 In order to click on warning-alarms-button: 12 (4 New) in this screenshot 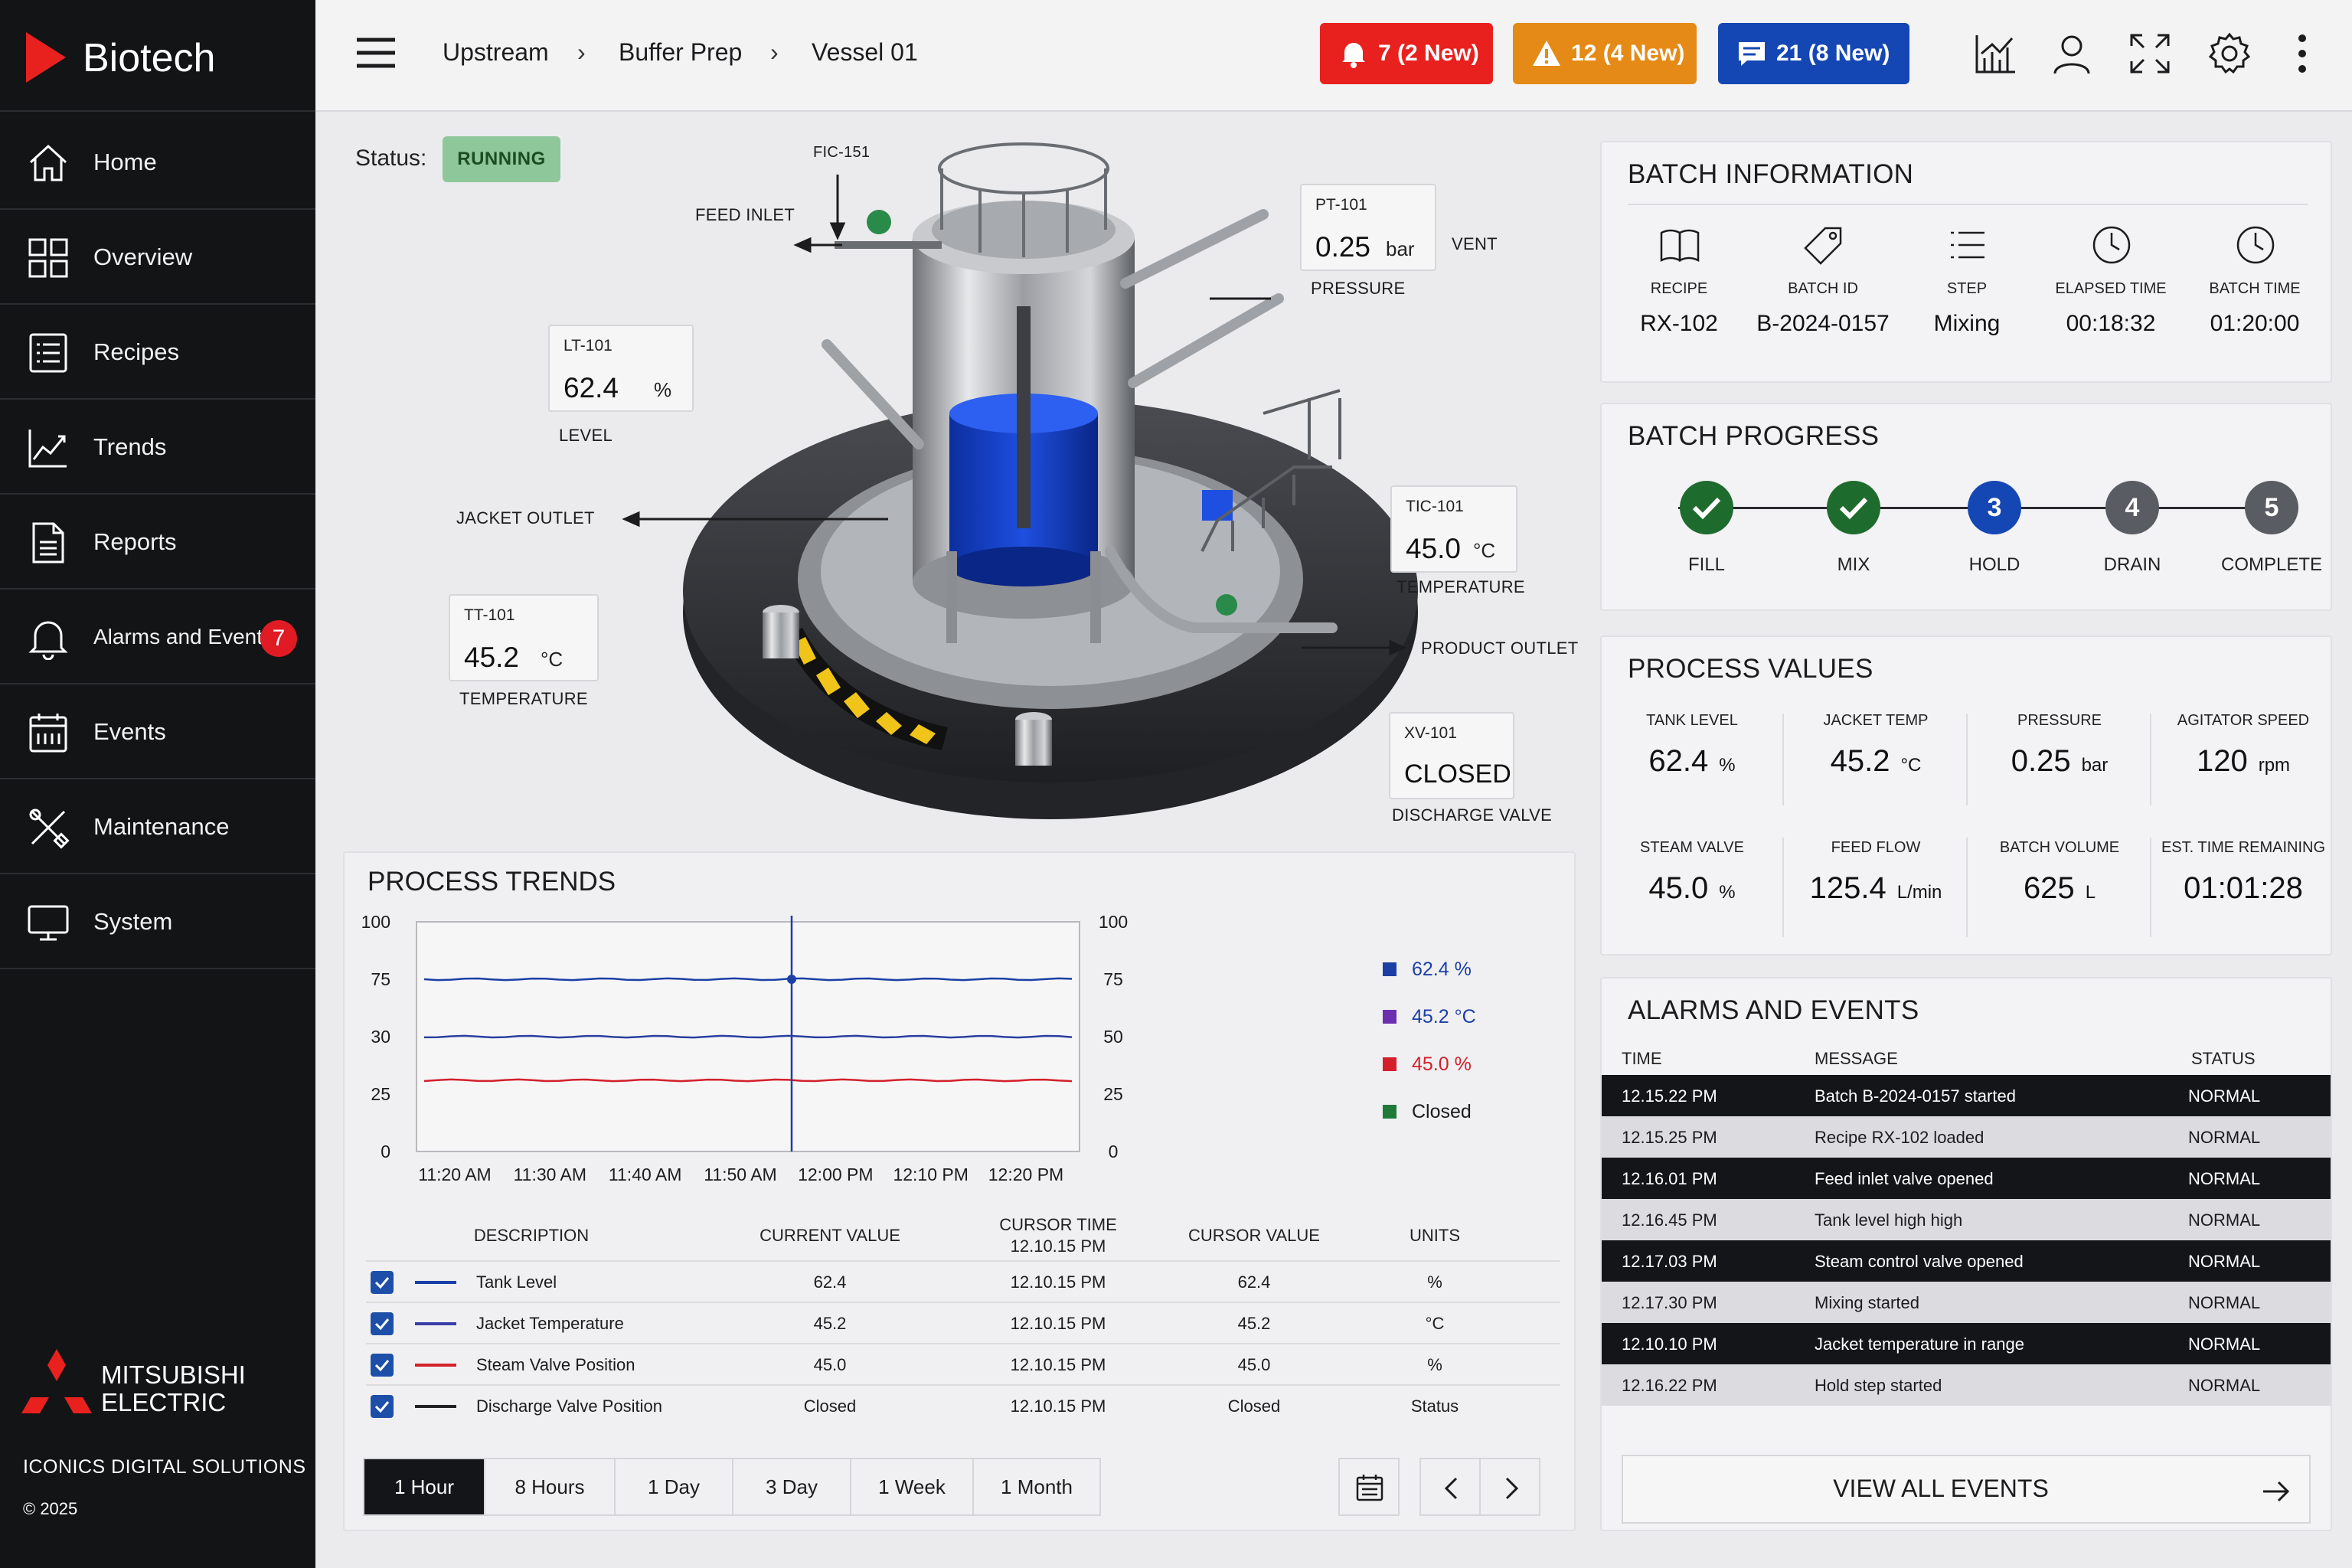, I will do `click(1605, 53)`.